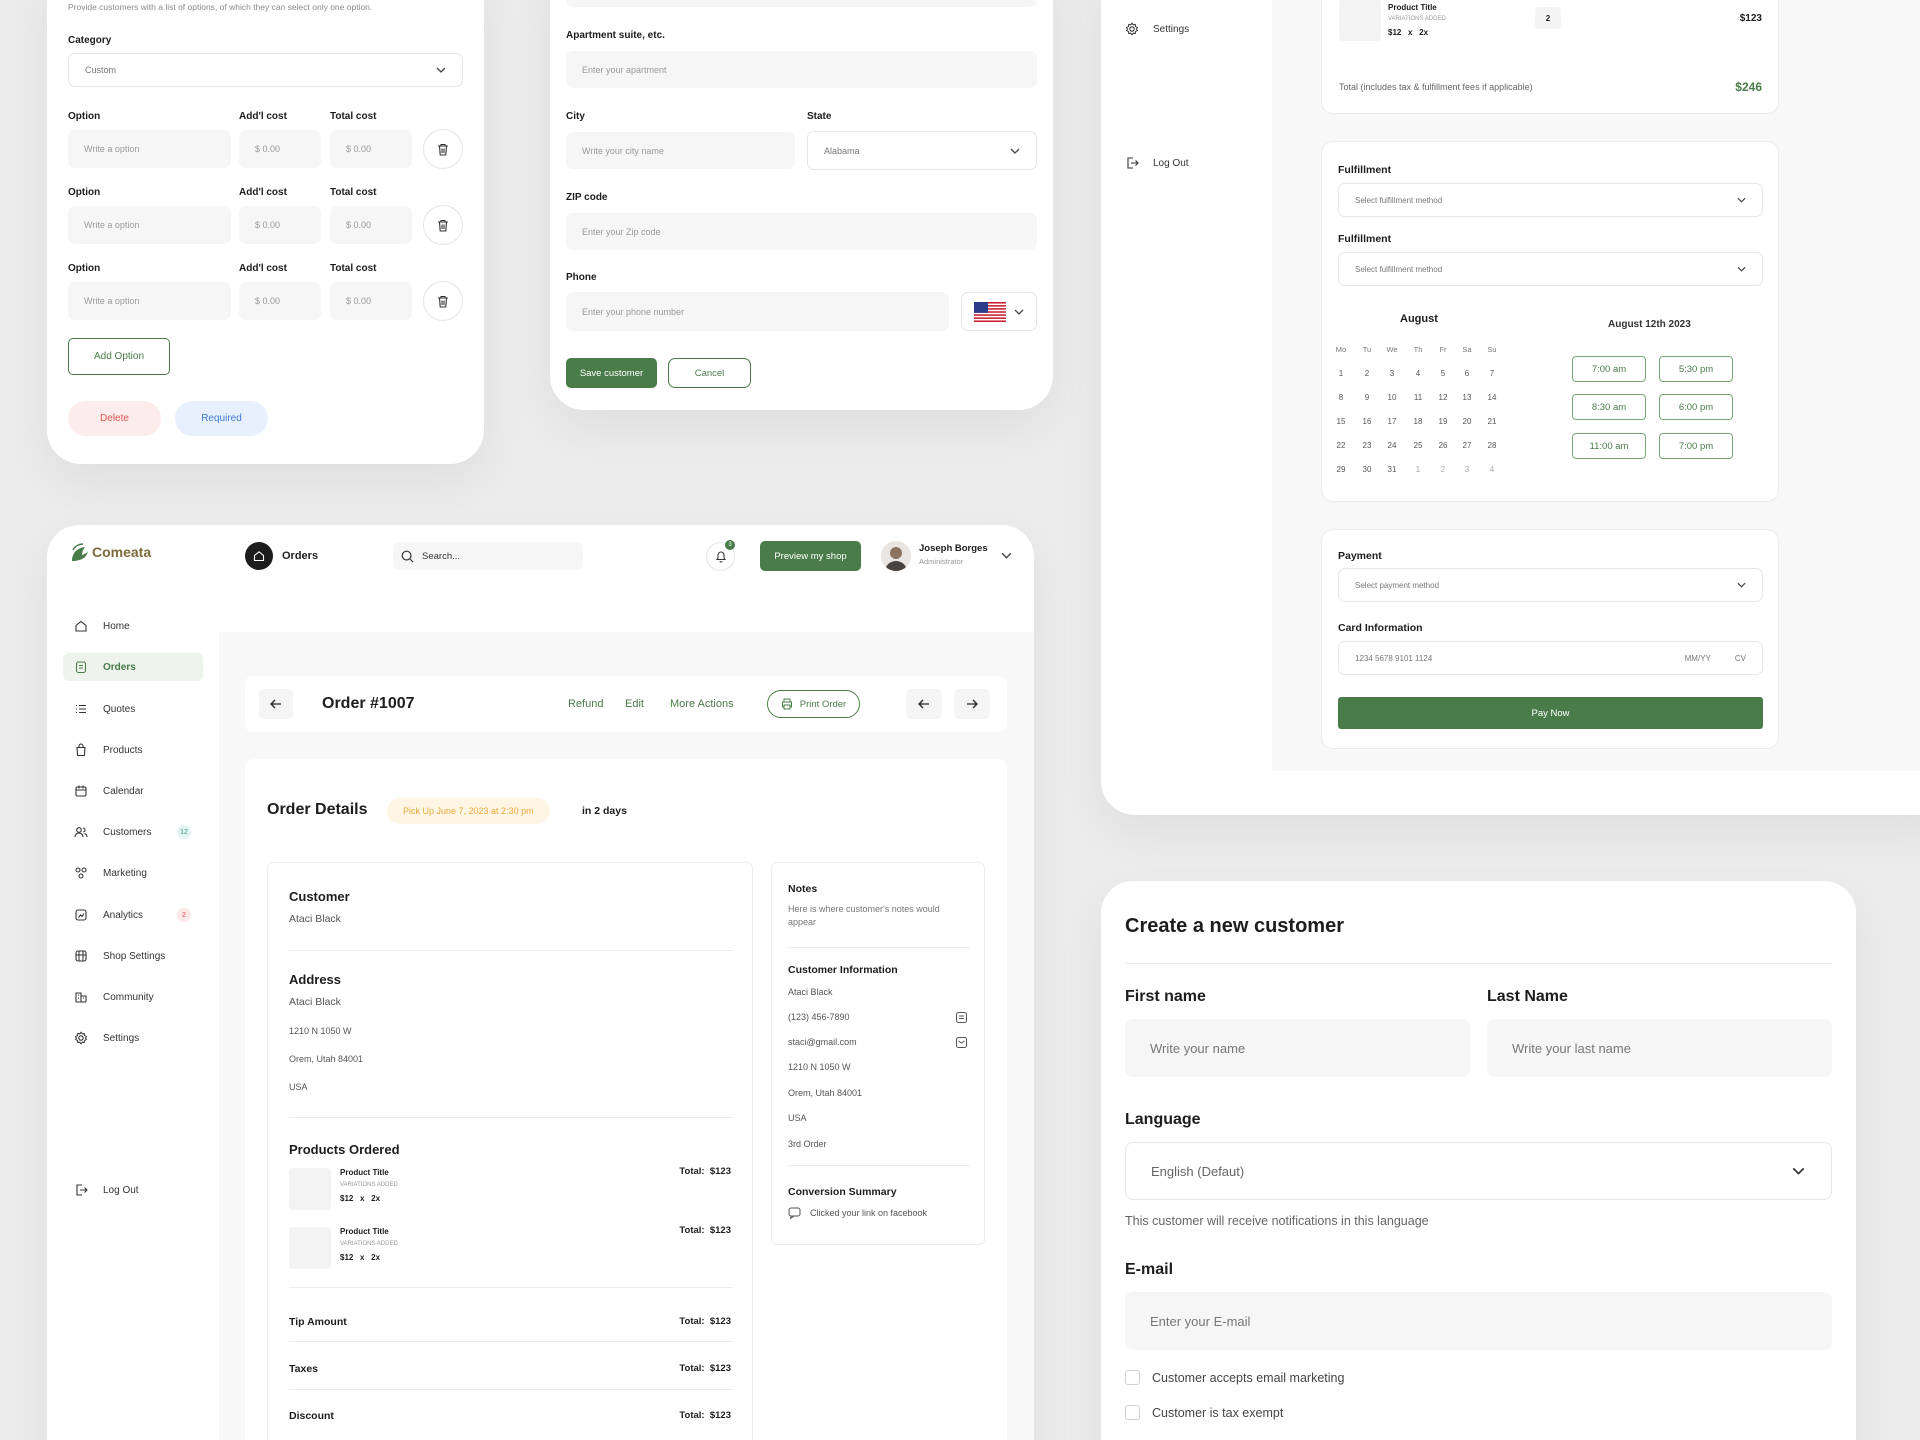 The height and width of the screenshot is (1440, 1920). I want to click on calendar-day: 7, so click(1492, 373).